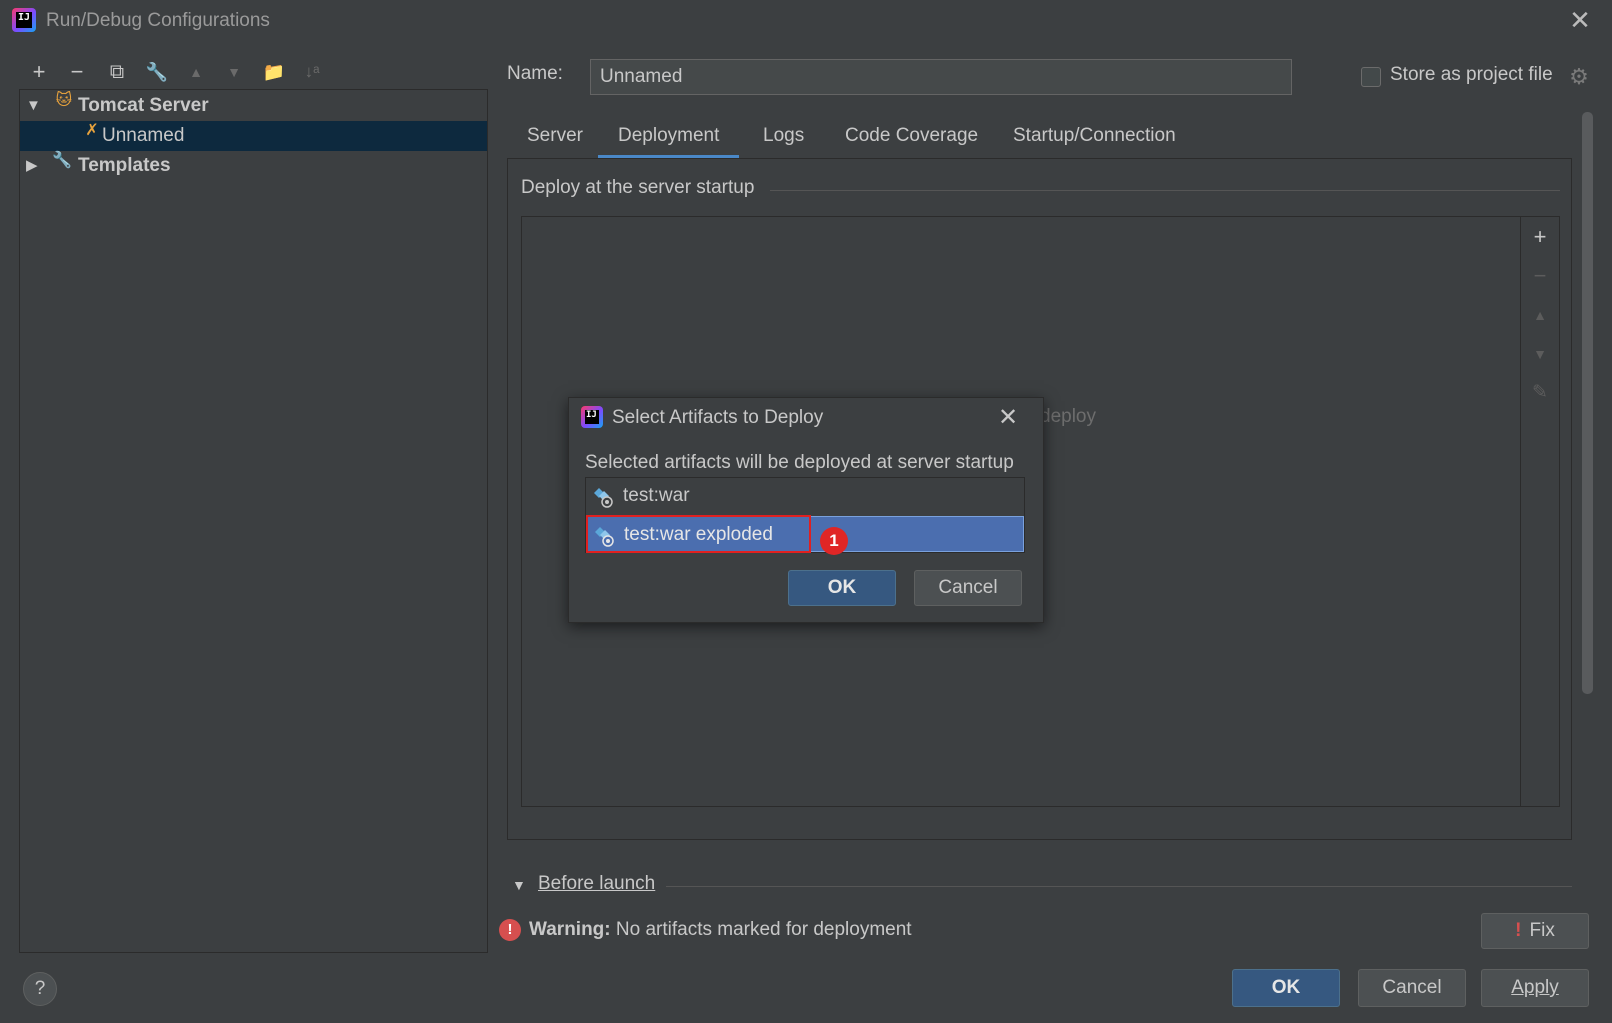 The height and width of the screenshot is (1023, 1612). I want to click on dialog-title: Select Artifacts to Deploy, so click(718, 417).